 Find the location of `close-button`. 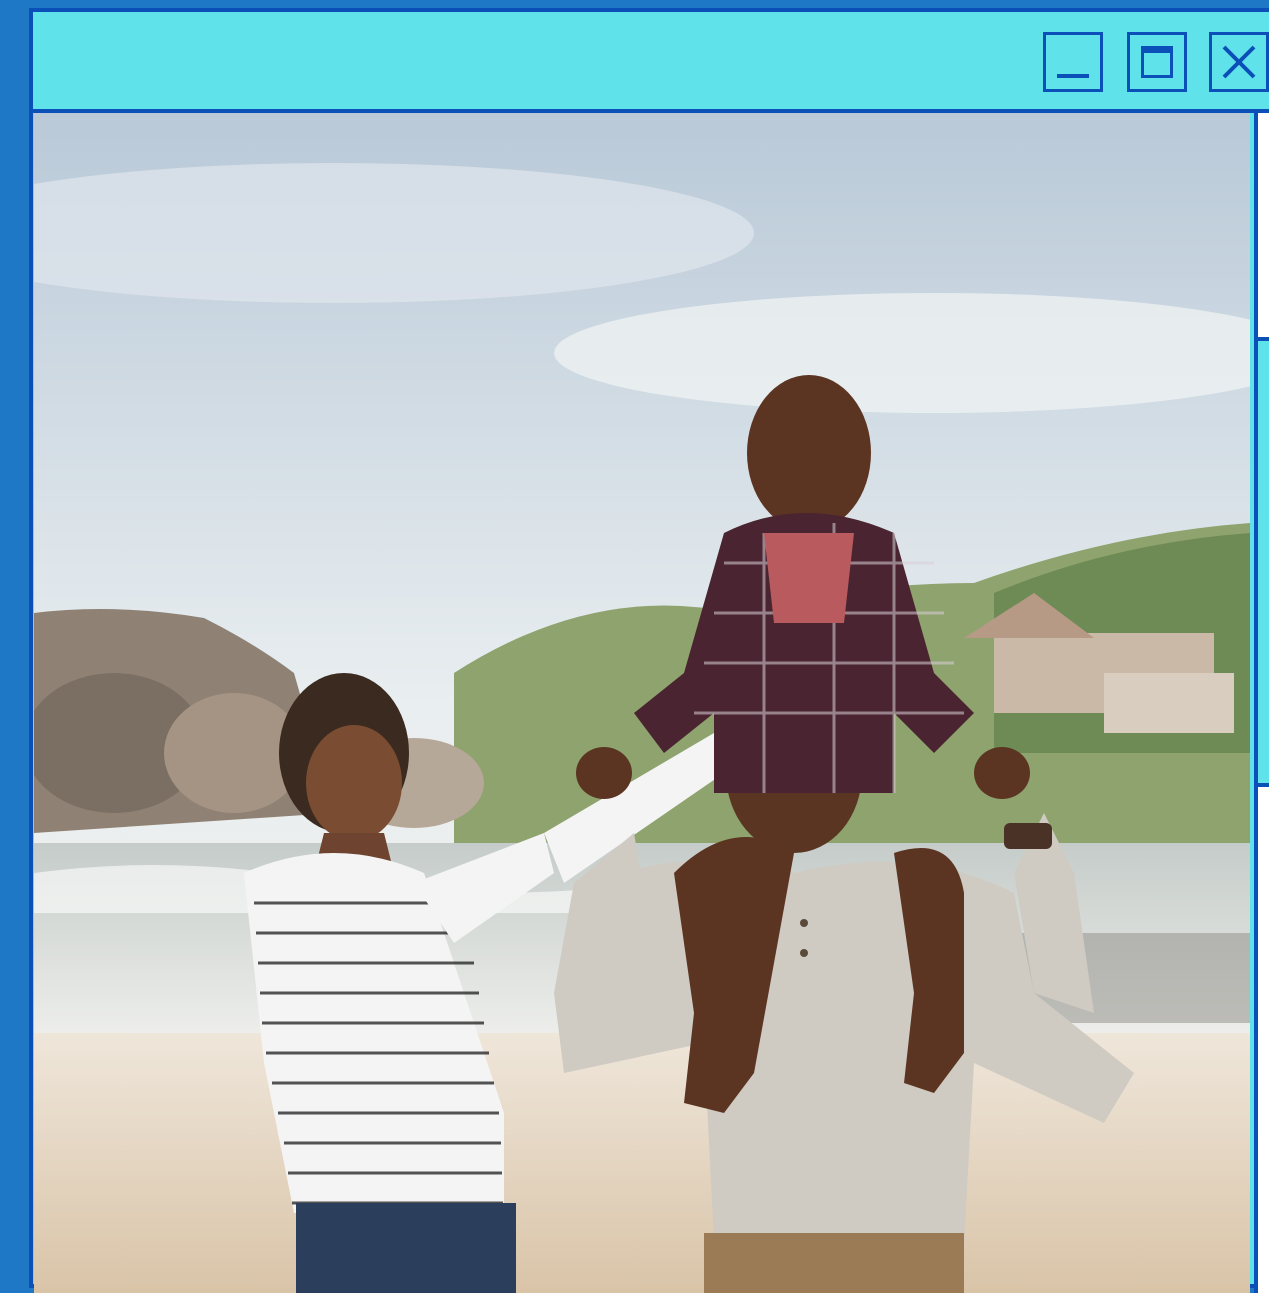

close-button is located at coordinates (1239, 62).